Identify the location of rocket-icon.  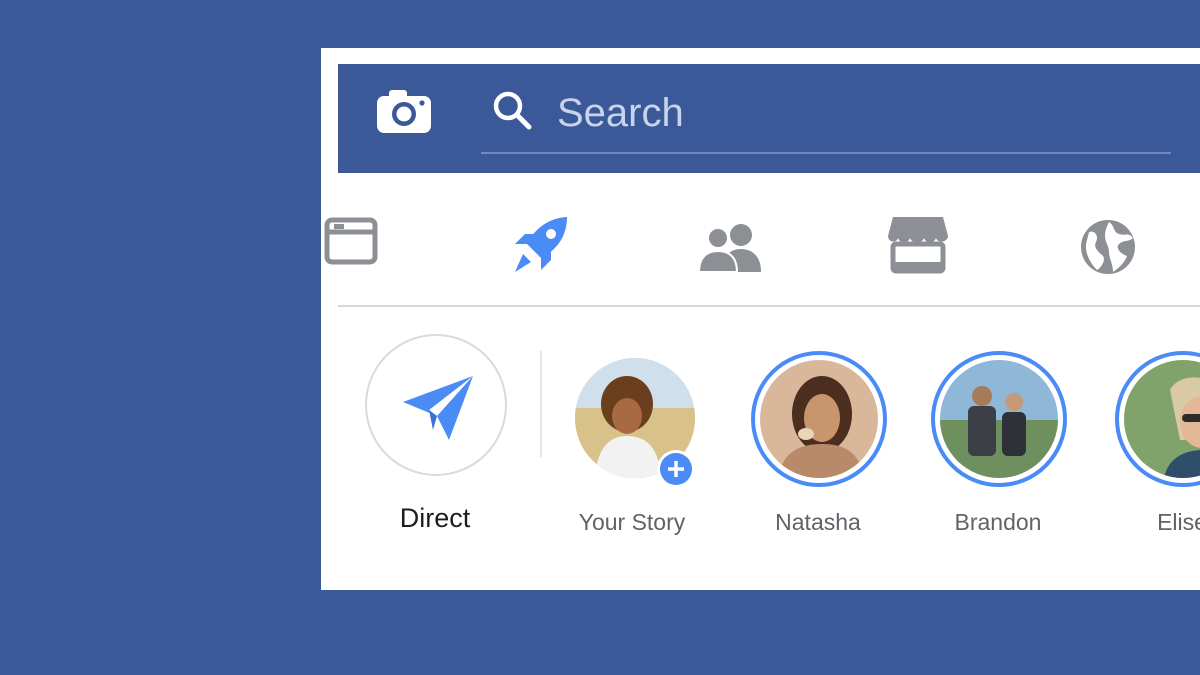
(541, 244).